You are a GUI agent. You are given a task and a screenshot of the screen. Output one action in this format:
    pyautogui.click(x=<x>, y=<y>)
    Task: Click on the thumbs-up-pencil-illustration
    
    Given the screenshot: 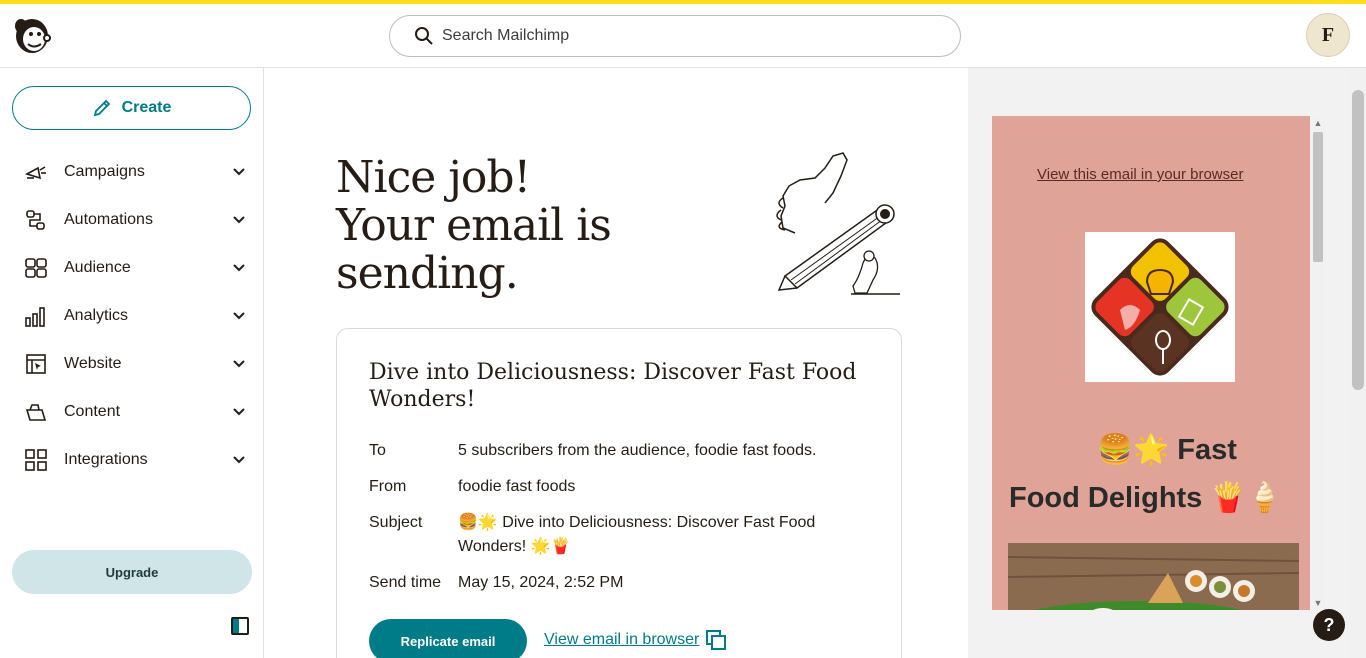 What is the action you would take?
    pyautogui.click(x=838, y=223)
    